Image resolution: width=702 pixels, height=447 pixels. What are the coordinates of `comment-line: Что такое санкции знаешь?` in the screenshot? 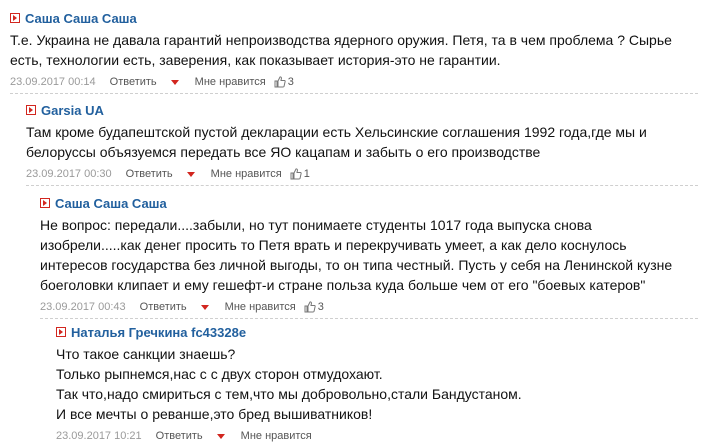 It's located at (146, 354).